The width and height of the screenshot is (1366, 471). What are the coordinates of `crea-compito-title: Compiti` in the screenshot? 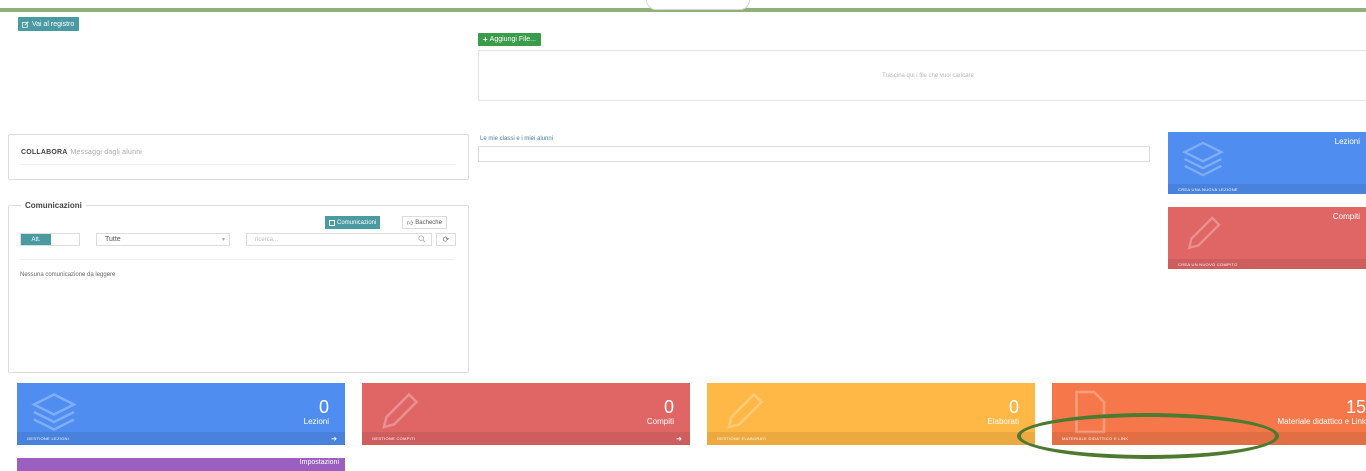 It's located at (1346, 216).